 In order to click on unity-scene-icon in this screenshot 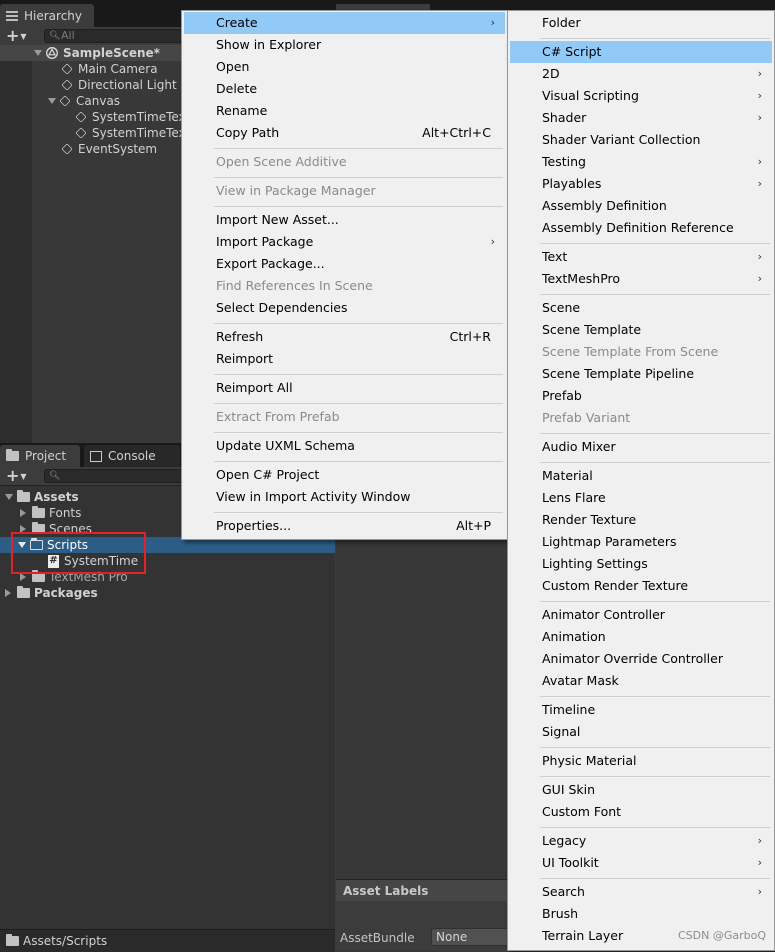, I will do `click(52, 53)`.